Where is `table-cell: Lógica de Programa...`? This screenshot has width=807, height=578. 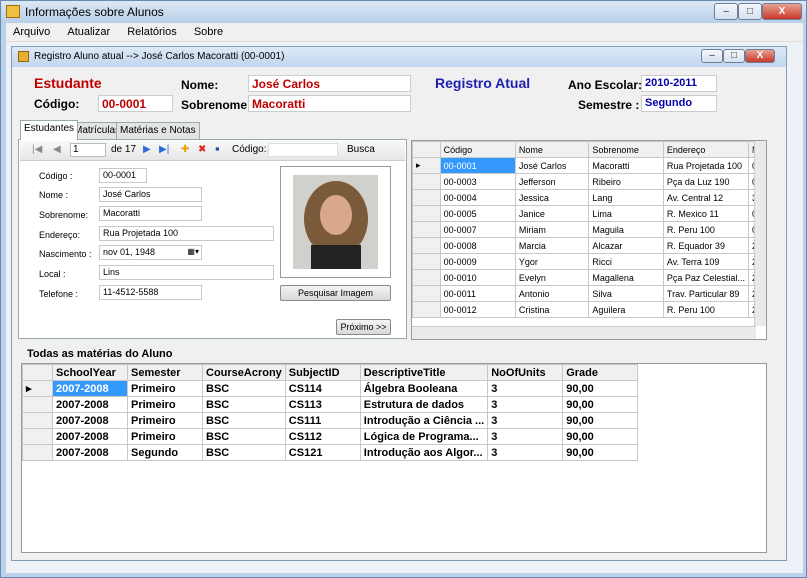
table-cell: Lógica de Programa... is located at coordinates (424, 436).